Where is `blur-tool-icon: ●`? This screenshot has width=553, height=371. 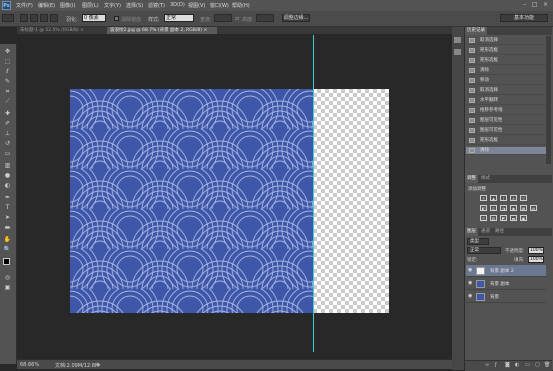 blur-tool-icon: ● is located at coordinates (7, 175).